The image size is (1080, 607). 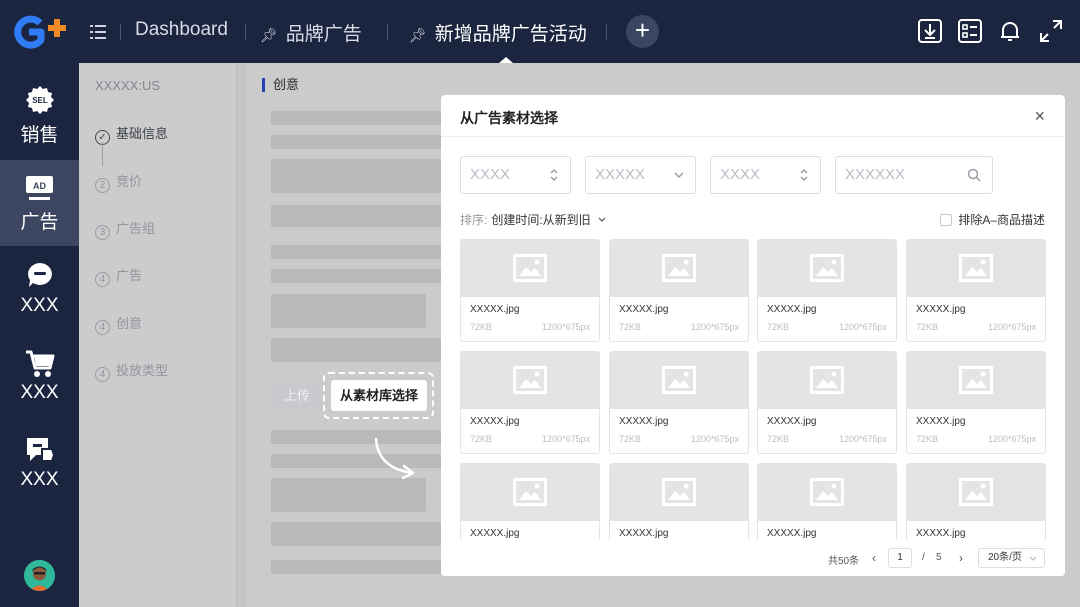 I want to click on menu-toggle-icon, so click(x=98, y=32).